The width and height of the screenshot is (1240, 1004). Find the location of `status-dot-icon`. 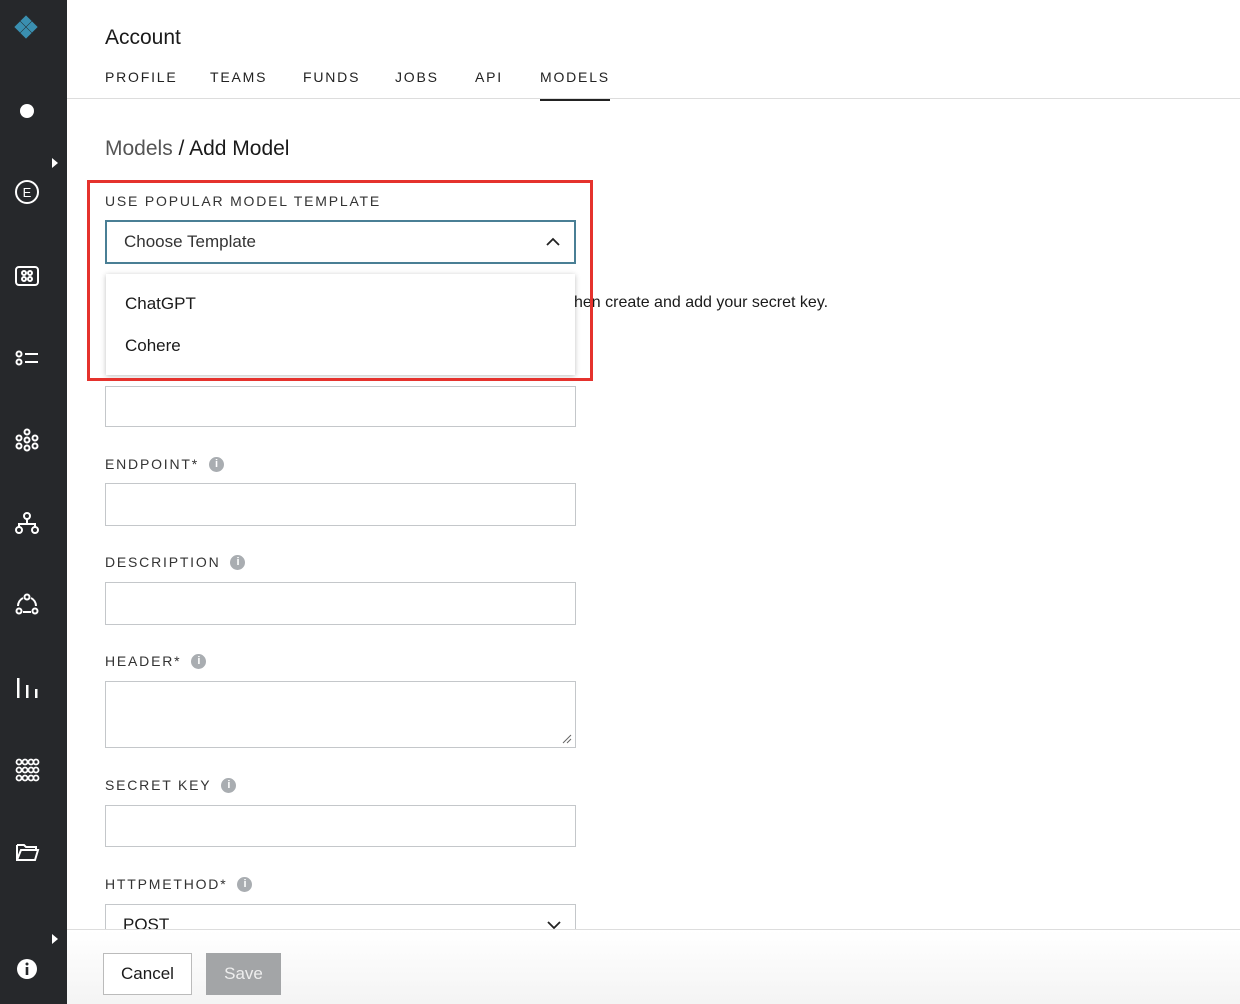

status-dot-icon is located at coordinates (27, 111).